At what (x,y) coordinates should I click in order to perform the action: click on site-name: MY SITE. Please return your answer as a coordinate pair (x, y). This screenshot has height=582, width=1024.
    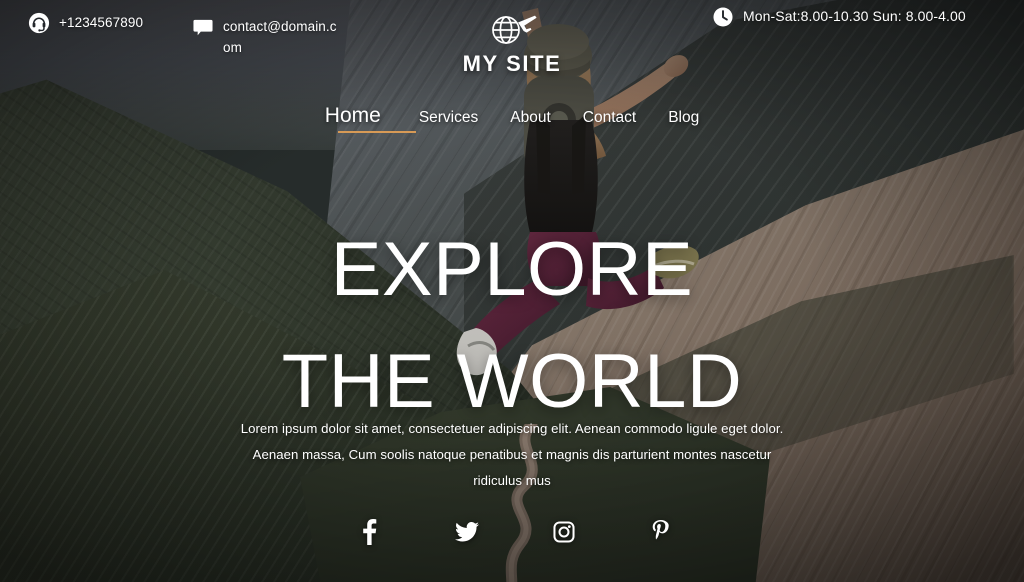
    Looking at the image, I should click on (512, 63).